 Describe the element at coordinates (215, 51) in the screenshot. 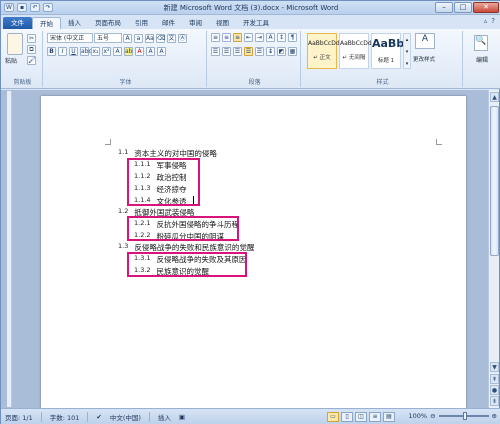

I see `align-left-icon: ☰` at that location.